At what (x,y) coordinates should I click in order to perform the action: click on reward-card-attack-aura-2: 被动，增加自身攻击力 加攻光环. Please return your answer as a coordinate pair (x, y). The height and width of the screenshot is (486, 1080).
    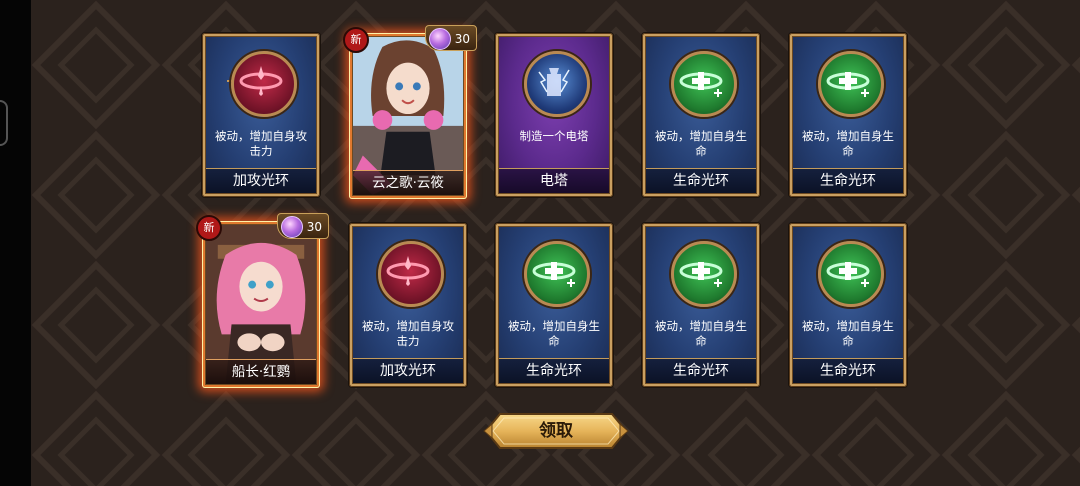
    Looking at the image, I should click on (408, 305).